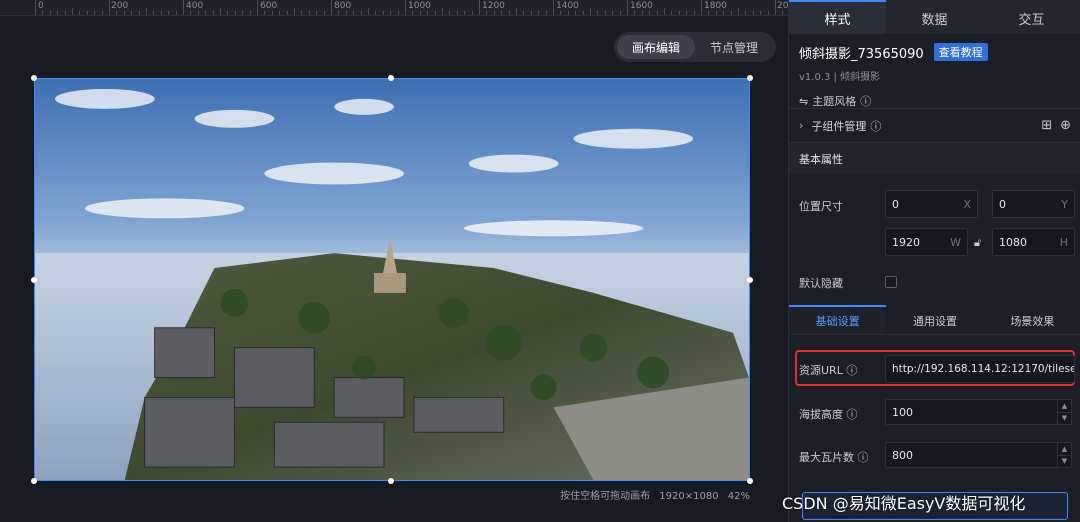  What do you see at coordinates (1064, 204) in the screenshot?
I see `pos-y-suffix: Y` at bounding box center [1064, 204].